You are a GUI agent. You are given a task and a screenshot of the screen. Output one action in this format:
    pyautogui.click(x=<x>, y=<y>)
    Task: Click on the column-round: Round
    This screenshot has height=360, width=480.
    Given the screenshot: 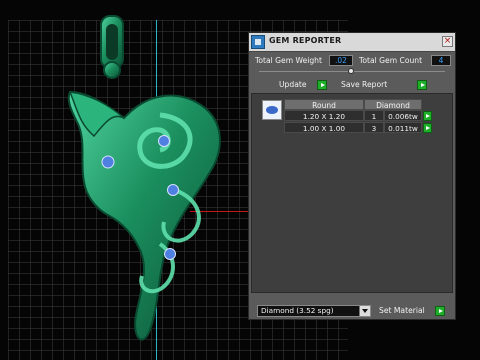 What is the action you would take?
    pyautogui.click(x=324, y=104)
    